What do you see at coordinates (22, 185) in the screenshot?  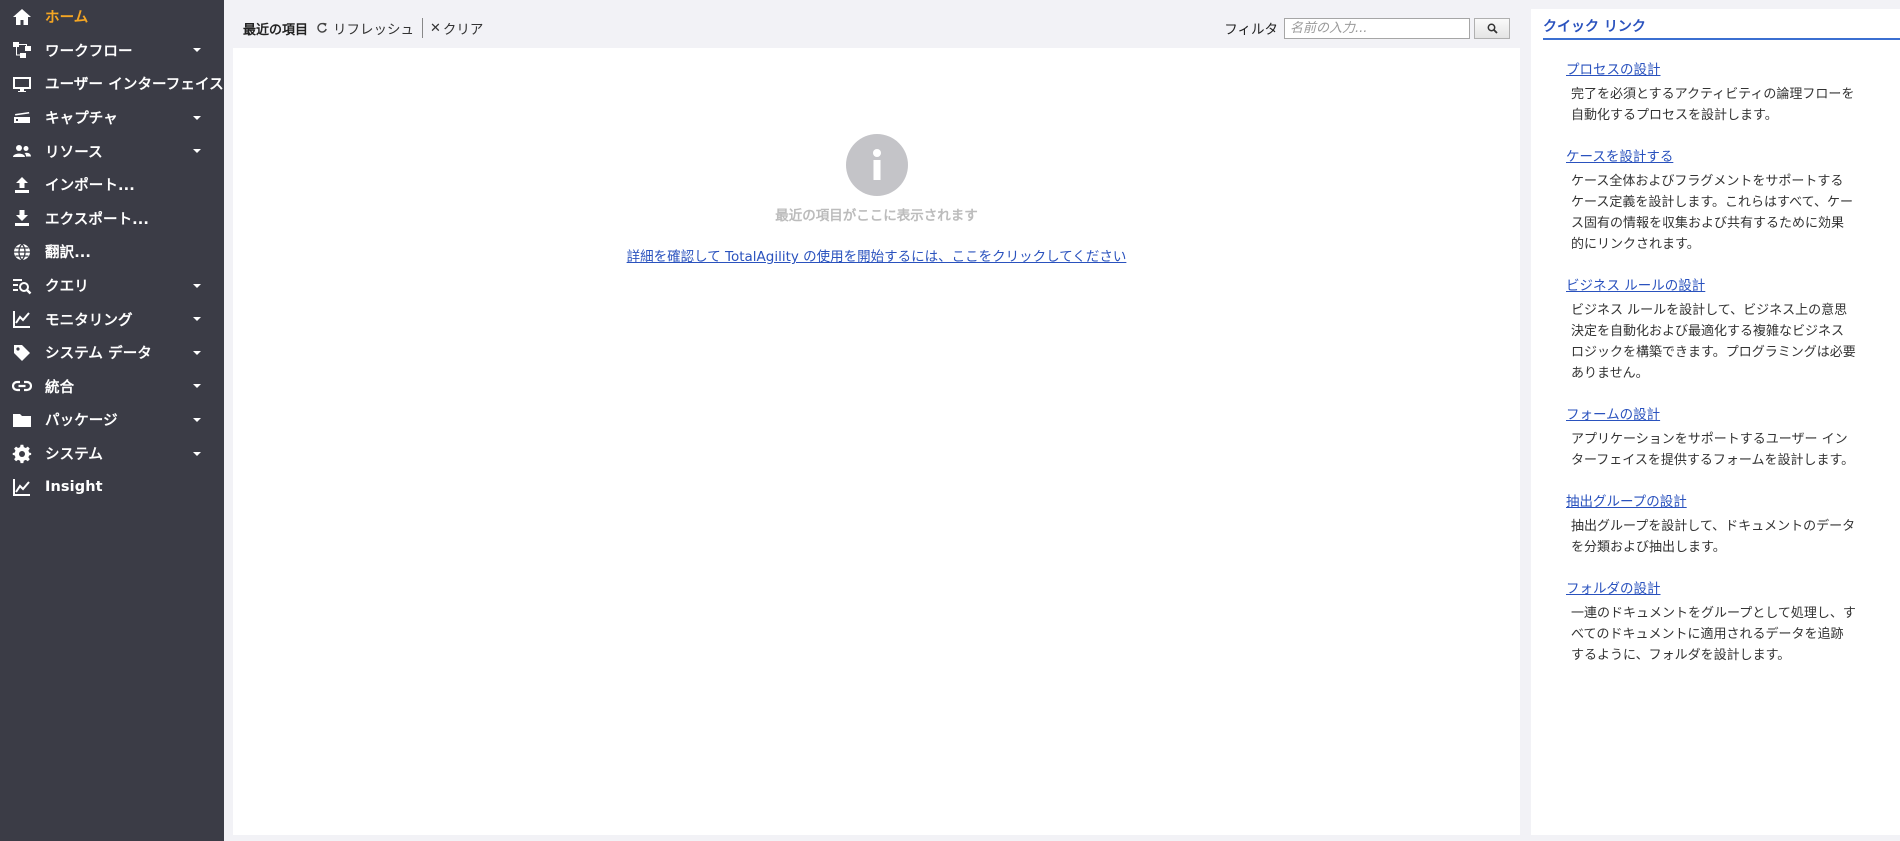 I see `upload-icon` at bounding box center [22, 185].